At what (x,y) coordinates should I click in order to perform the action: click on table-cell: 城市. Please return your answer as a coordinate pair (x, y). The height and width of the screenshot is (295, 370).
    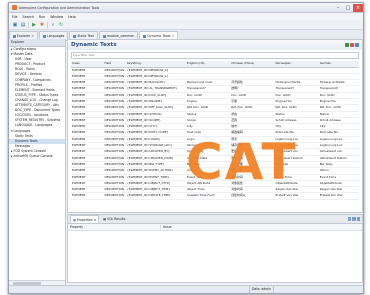
    Looking at the image, I should click on (252, 126).